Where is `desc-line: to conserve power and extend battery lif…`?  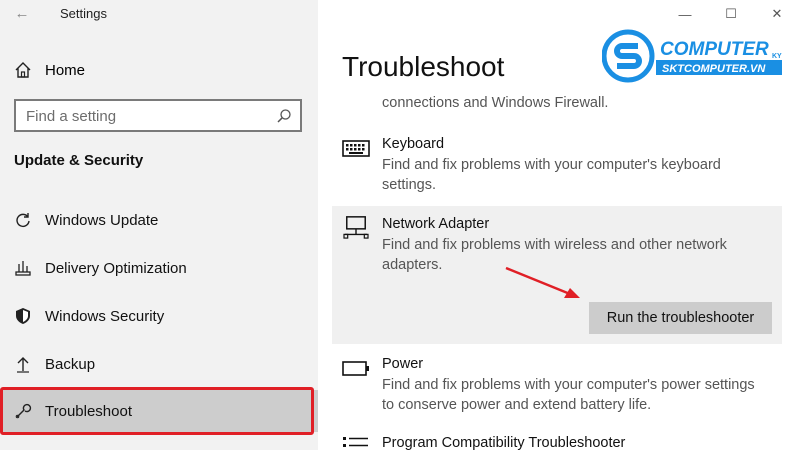
desc-line: to conserve power and extend battery lif… is located at coordinates (517, 405).